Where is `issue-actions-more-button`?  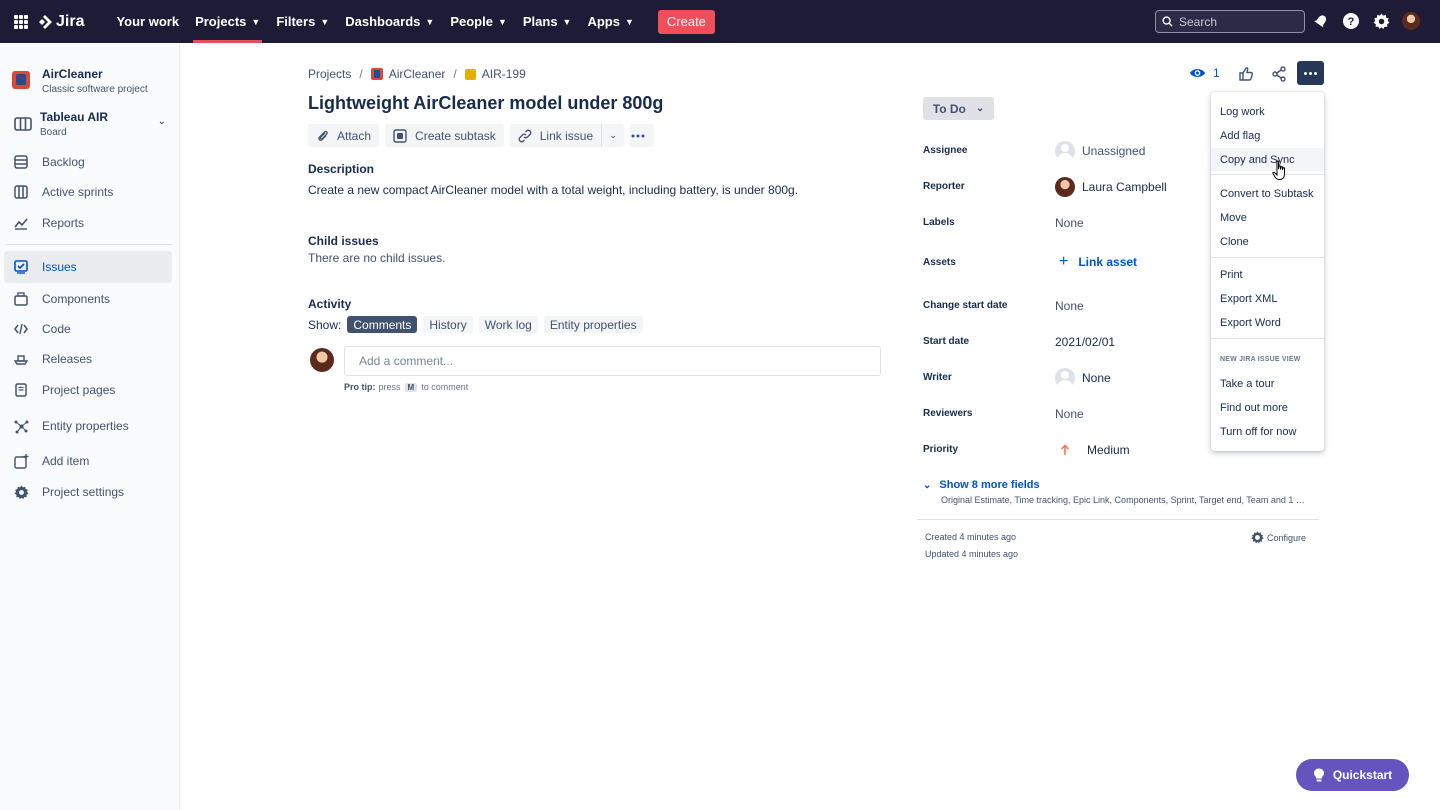
issue-actions-more-button is located at coordinates (1310, 73).